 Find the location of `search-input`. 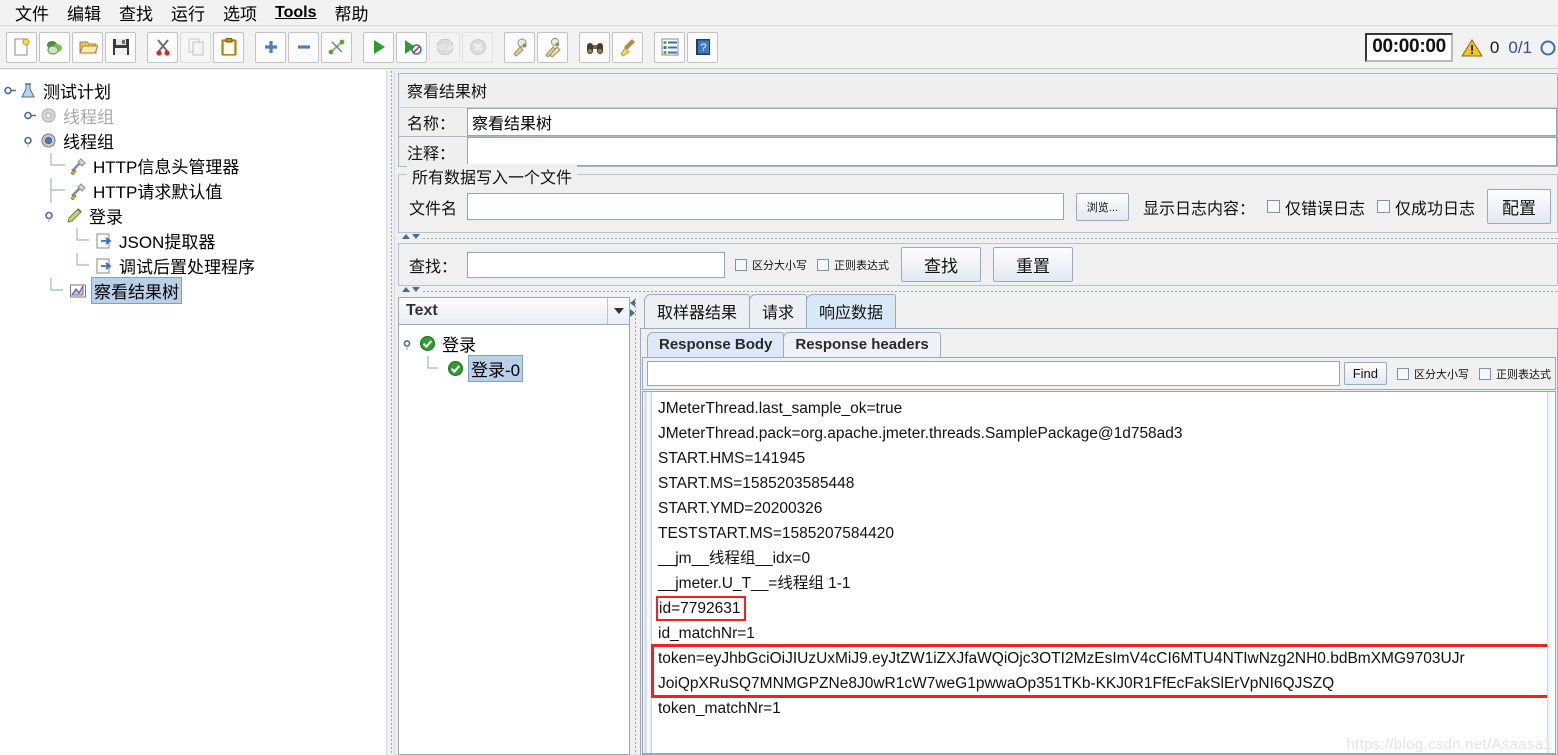

search-input is located at coordinates (596, 264).